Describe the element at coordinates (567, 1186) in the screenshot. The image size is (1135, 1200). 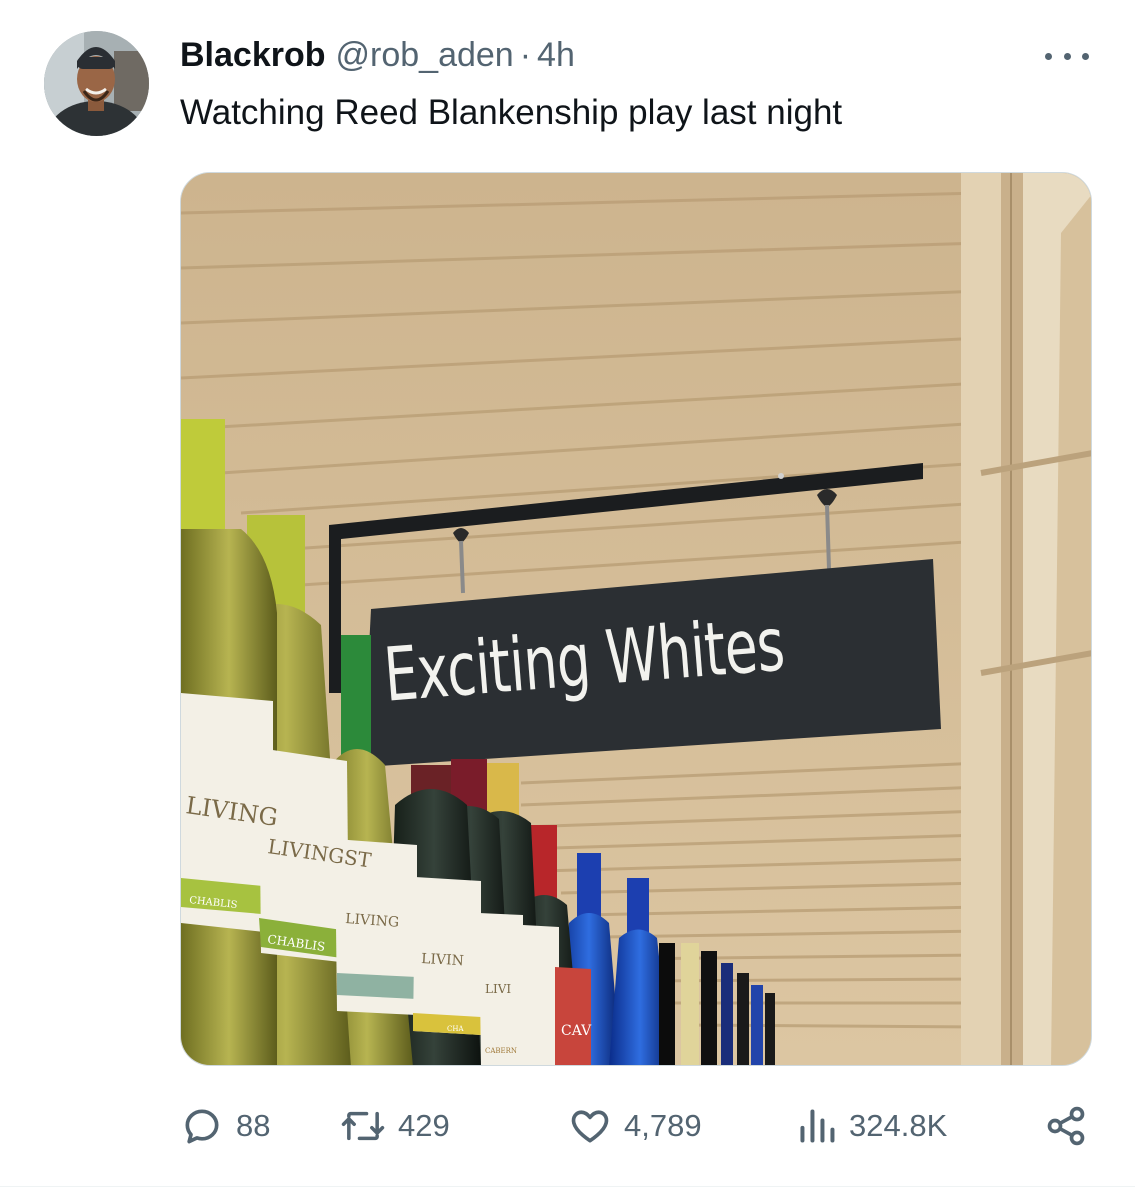
I see `divider` at that location.